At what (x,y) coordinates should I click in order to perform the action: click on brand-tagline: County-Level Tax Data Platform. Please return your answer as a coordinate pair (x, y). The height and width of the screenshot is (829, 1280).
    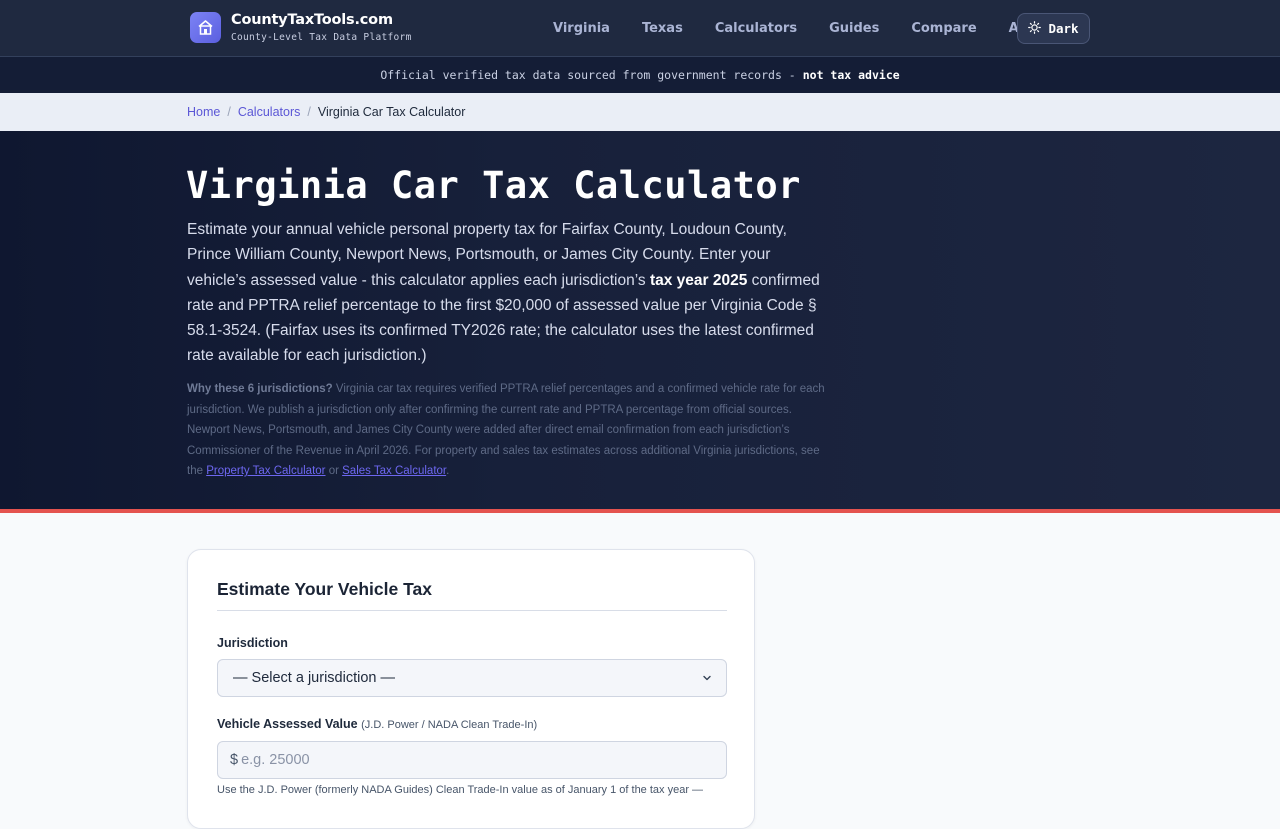
    Looking at the image, I should click on (321, 37).